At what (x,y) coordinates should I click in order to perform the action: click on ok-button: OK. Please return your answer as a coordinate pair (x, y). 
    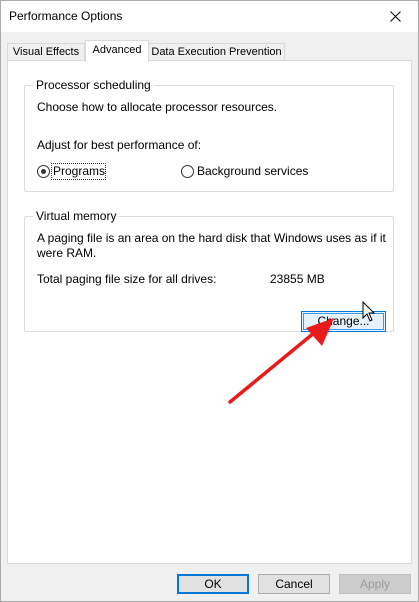
    Looking at the image, I should click on (213, 584).